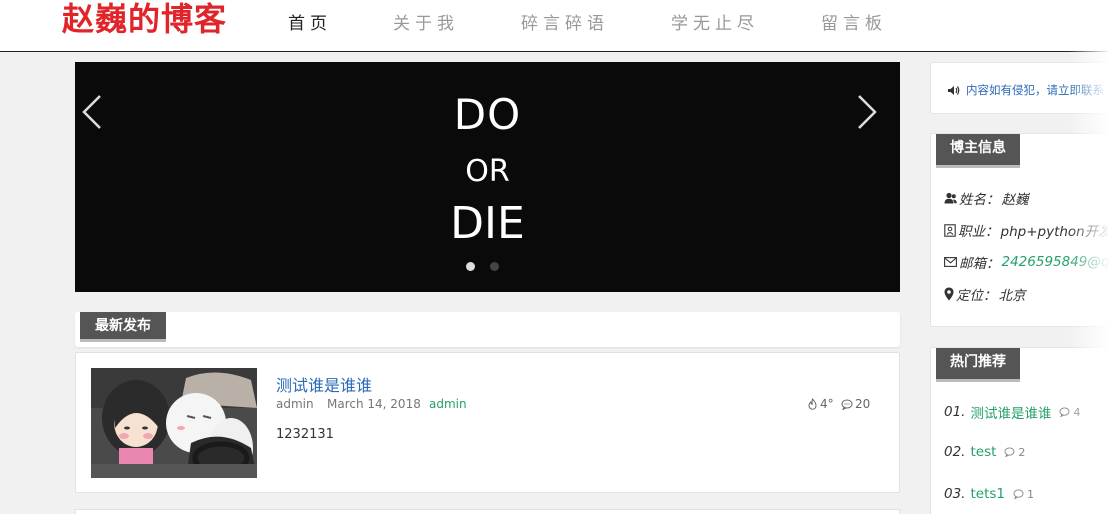 This screenshot has height=514, width=1108. What do you see at coordinates (979, 264) in the screenshot?
I see `blogger-email-label: 邮箱：` at bounding box center [979, 264].